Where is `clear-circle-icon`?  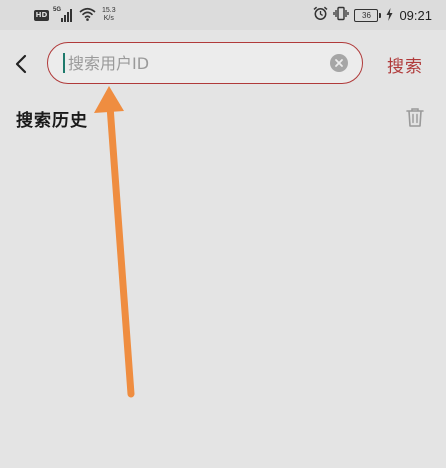
clear-circle-icon is located at coordinates (339, 63).